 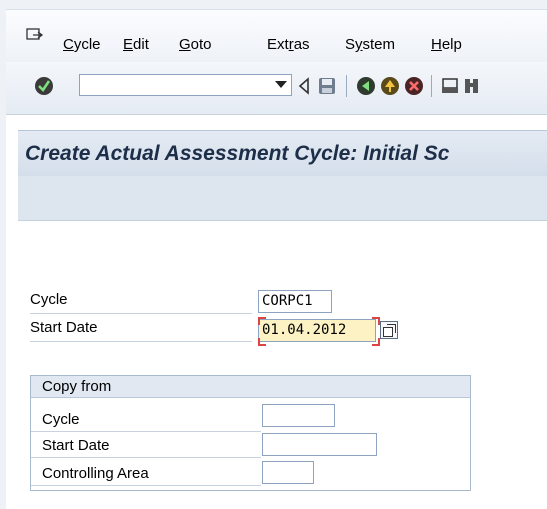 I want to click on save-icon, so click(x=327, y=86).